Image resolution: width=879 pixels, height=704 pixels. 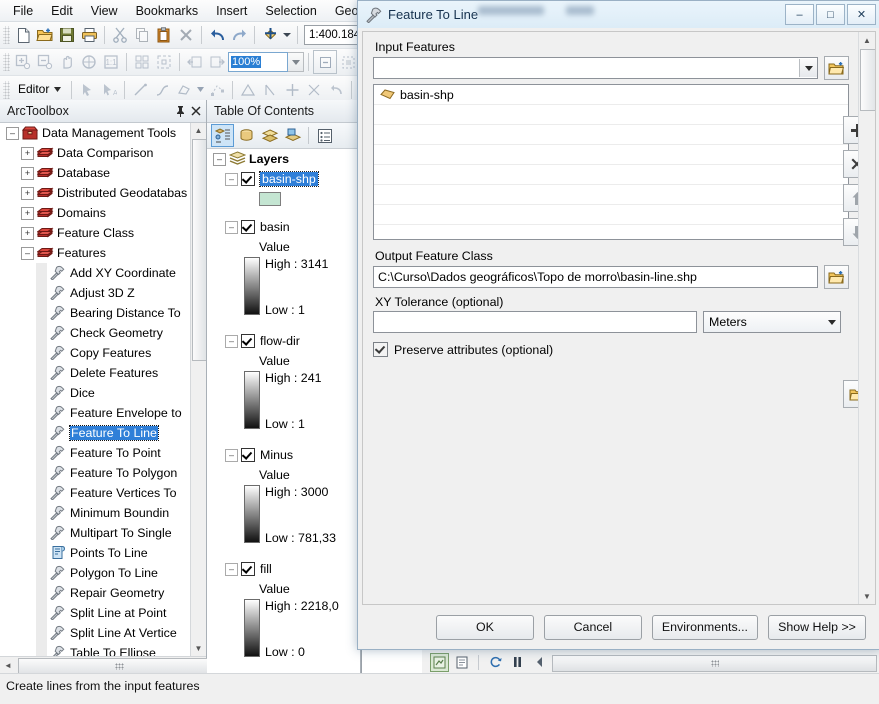 What do you see at coordinates (103, 413) in the screenshot?
I see `toolbox-tree-item: Feature Envelope to` at bounding box center [103, 413].